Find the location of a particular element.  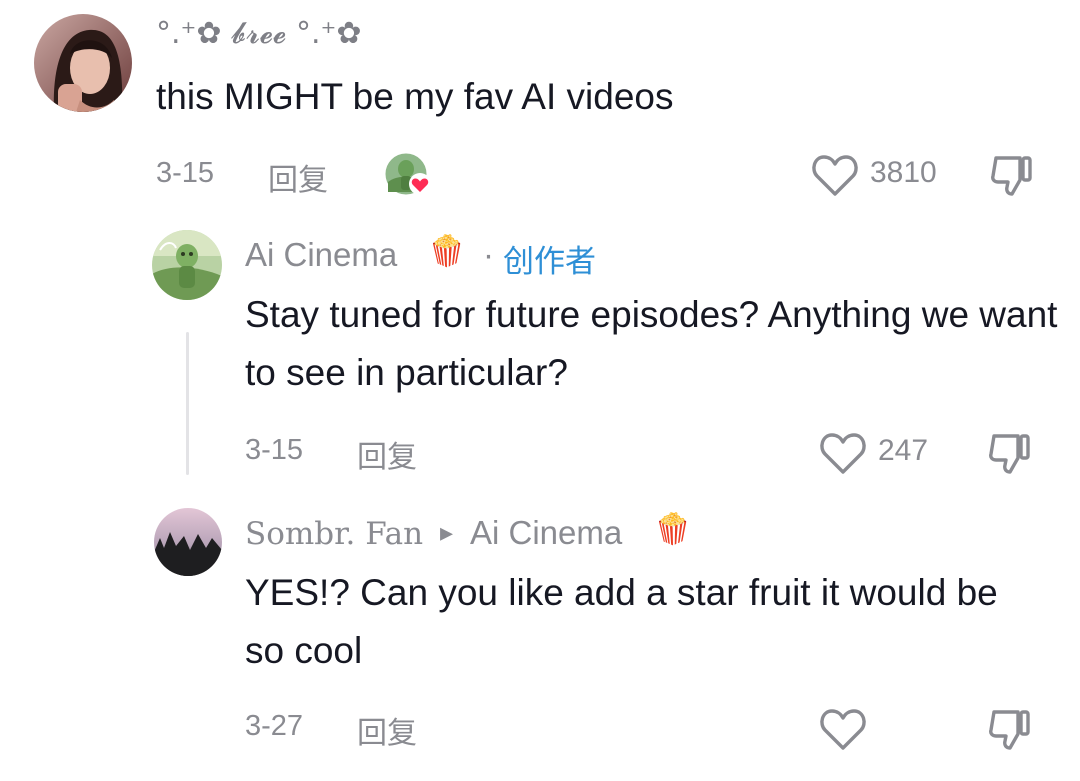

creator-photo is located at coordinates (187, 265).